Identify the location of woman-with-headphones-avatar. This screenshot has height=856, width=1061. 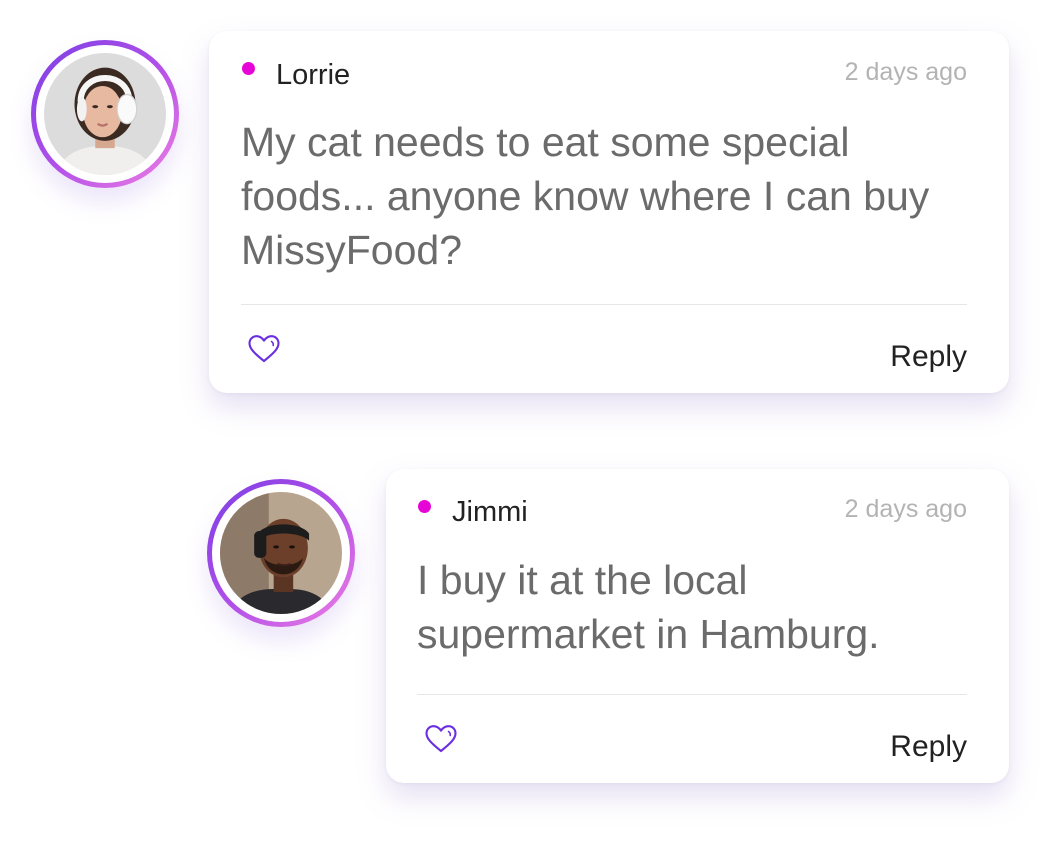
(105, 114).